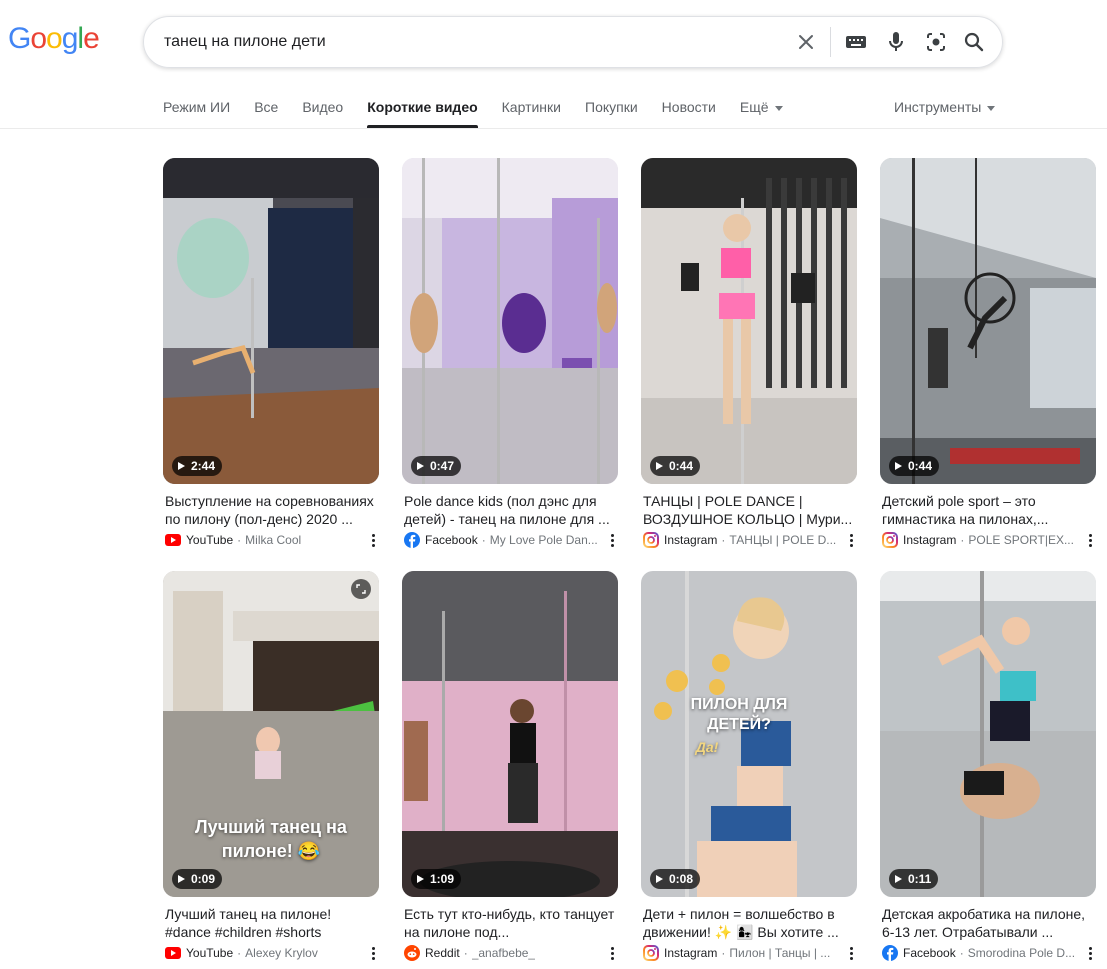 The image size is (1107, 969). What do you see at coordinates (91, 38) in the screenshot?
I see `logo-letter: e` at bounding box center [91, 38].